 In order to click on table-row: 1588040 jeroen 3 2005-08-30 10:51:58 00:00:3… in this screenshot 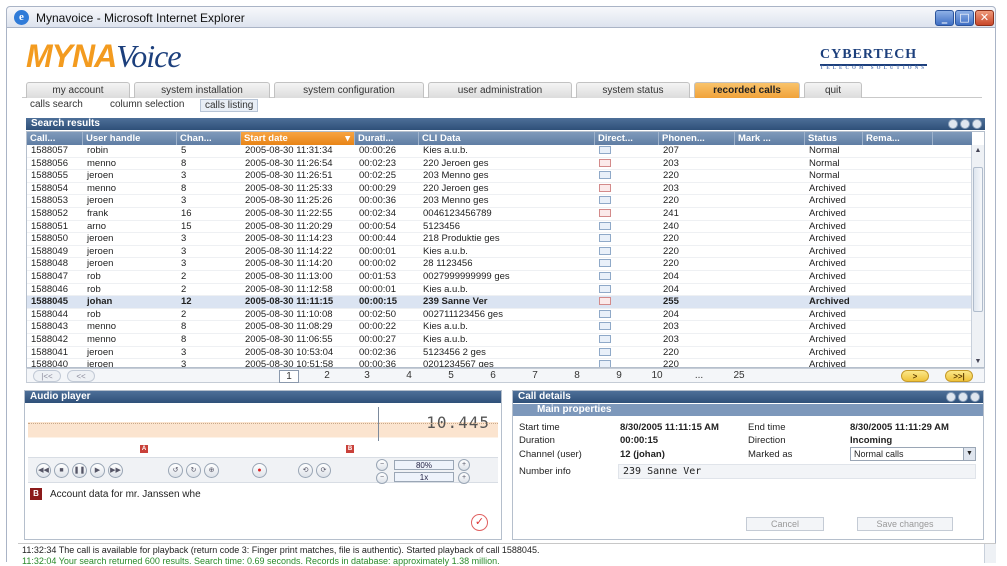, I will do `click(499, 363)`.